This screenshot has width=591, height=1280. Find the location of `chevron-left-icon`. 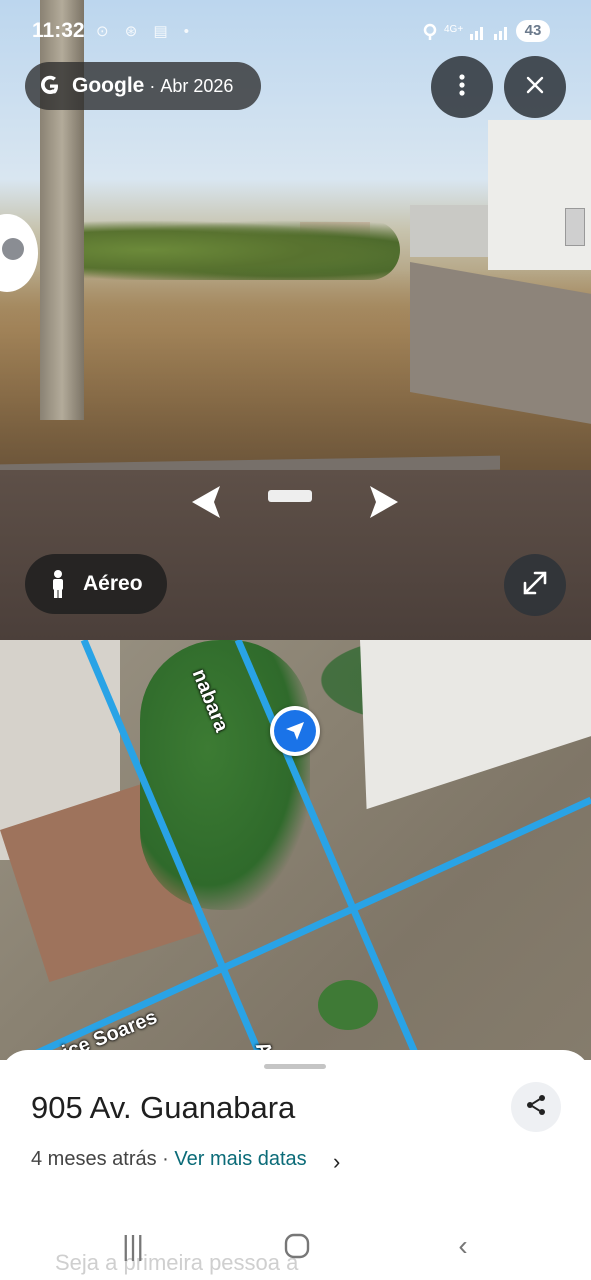

chevron-left-icon is located at coordinates (206, 502).